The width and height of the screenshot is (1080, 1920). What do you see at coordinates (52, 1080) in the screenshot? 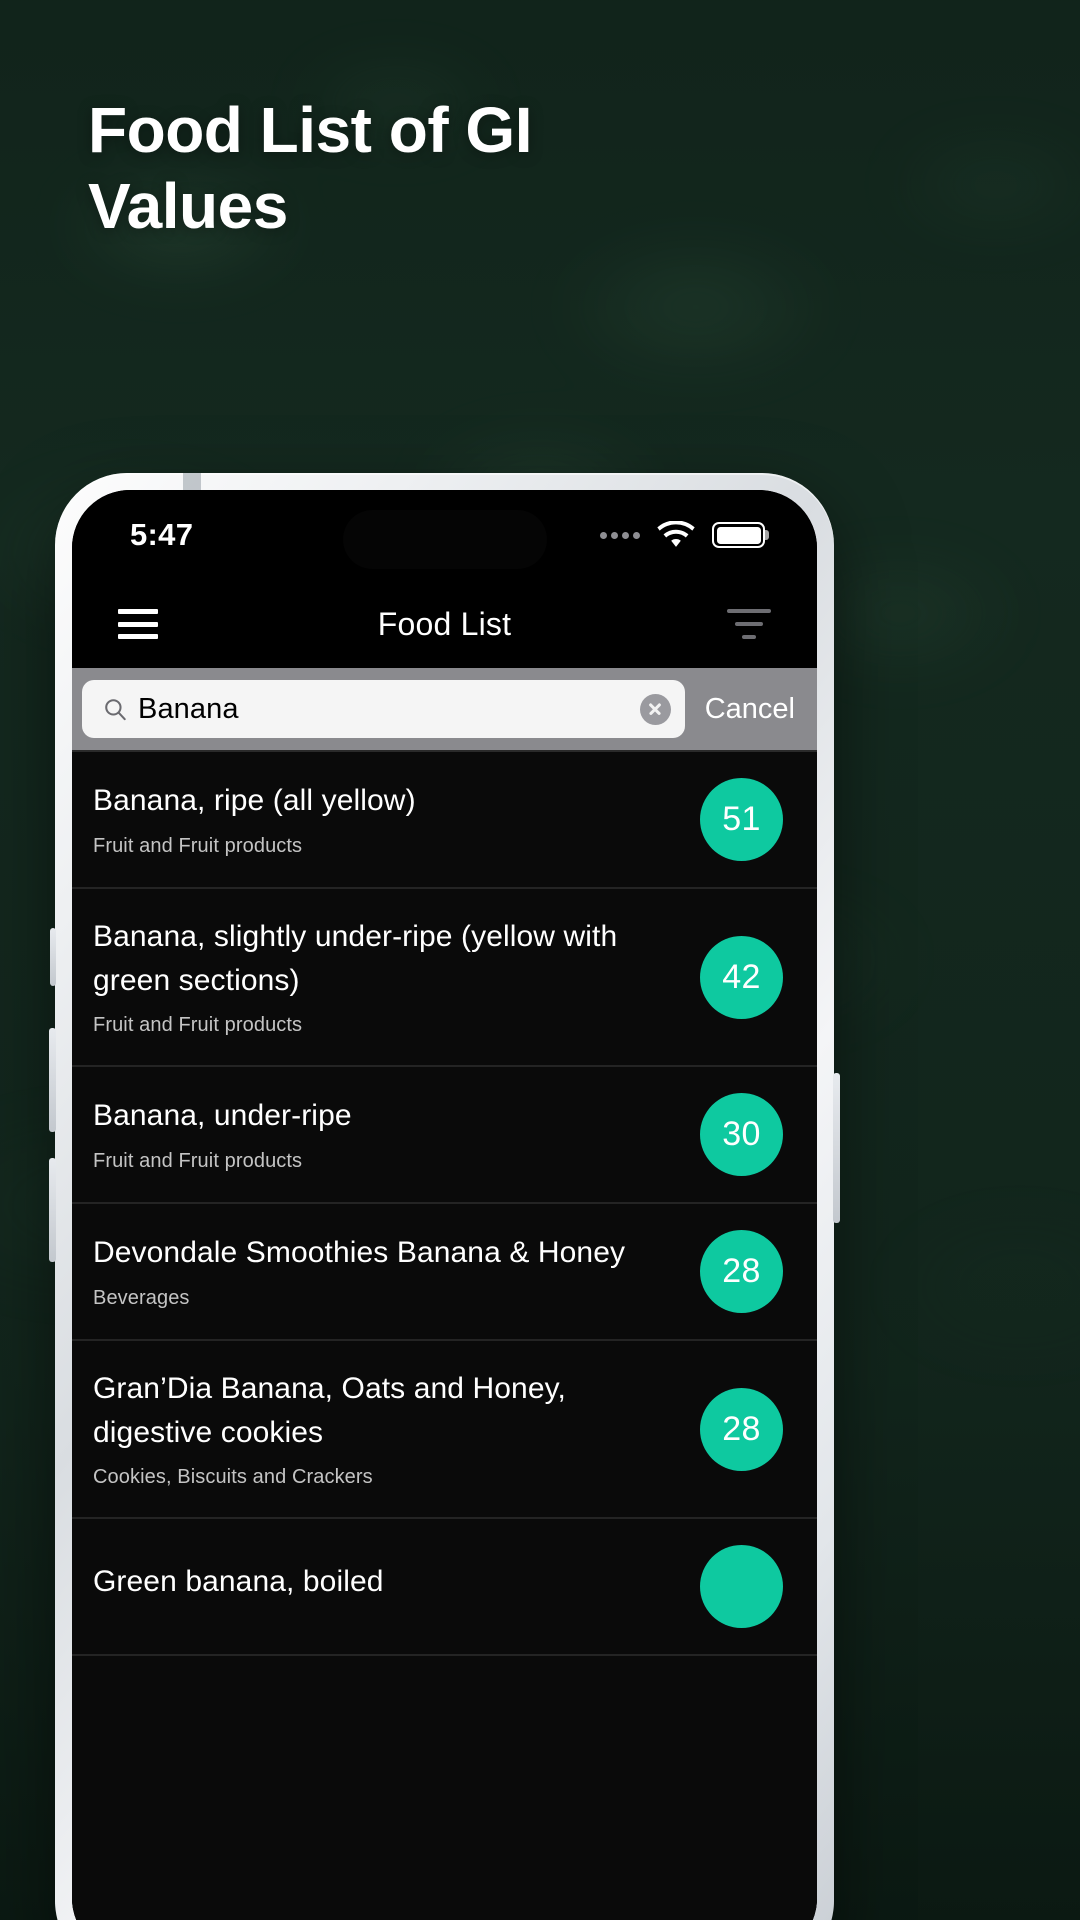
I see `volume-up-button` at bounding box center [52, 1080].